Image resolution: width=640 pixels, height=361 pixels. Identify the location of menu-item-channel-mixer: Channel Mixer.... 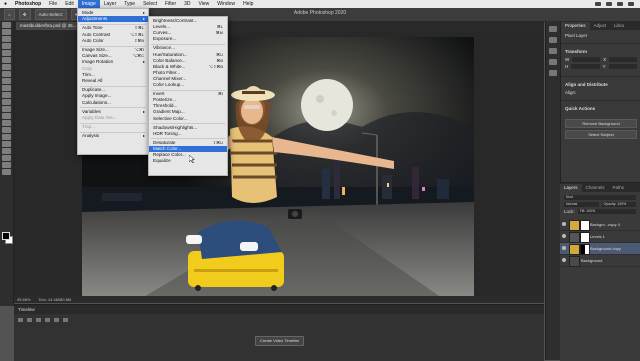
(188, 79).